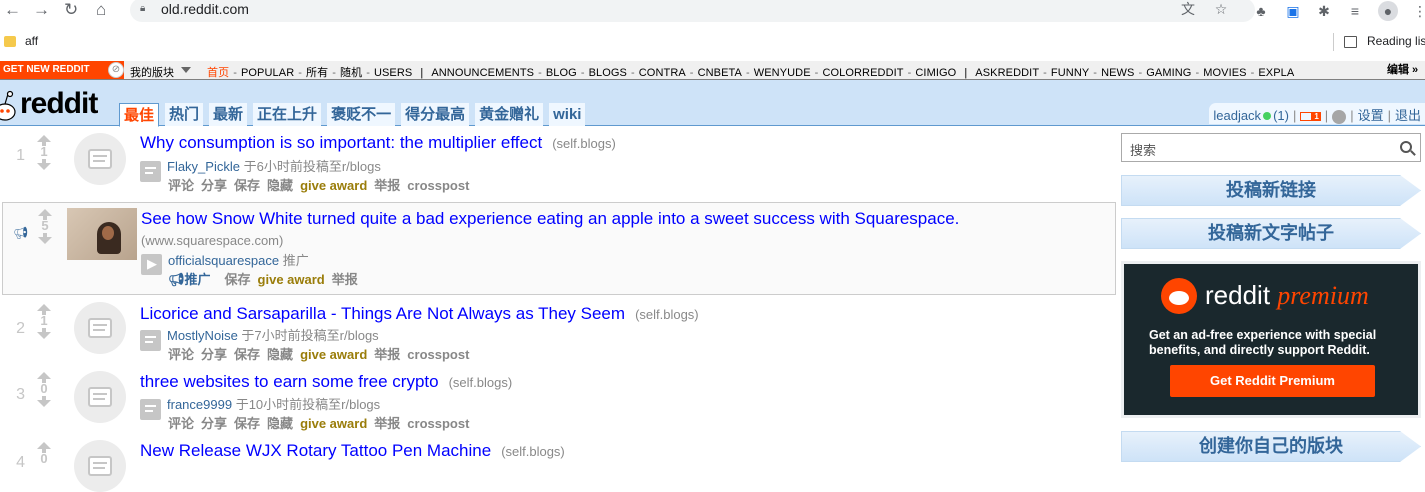  What do you see at coordinates (509, 114) in the screenshot?
I see `tab-gilded: 黄金赠礼` at bounding box center [509, 114].